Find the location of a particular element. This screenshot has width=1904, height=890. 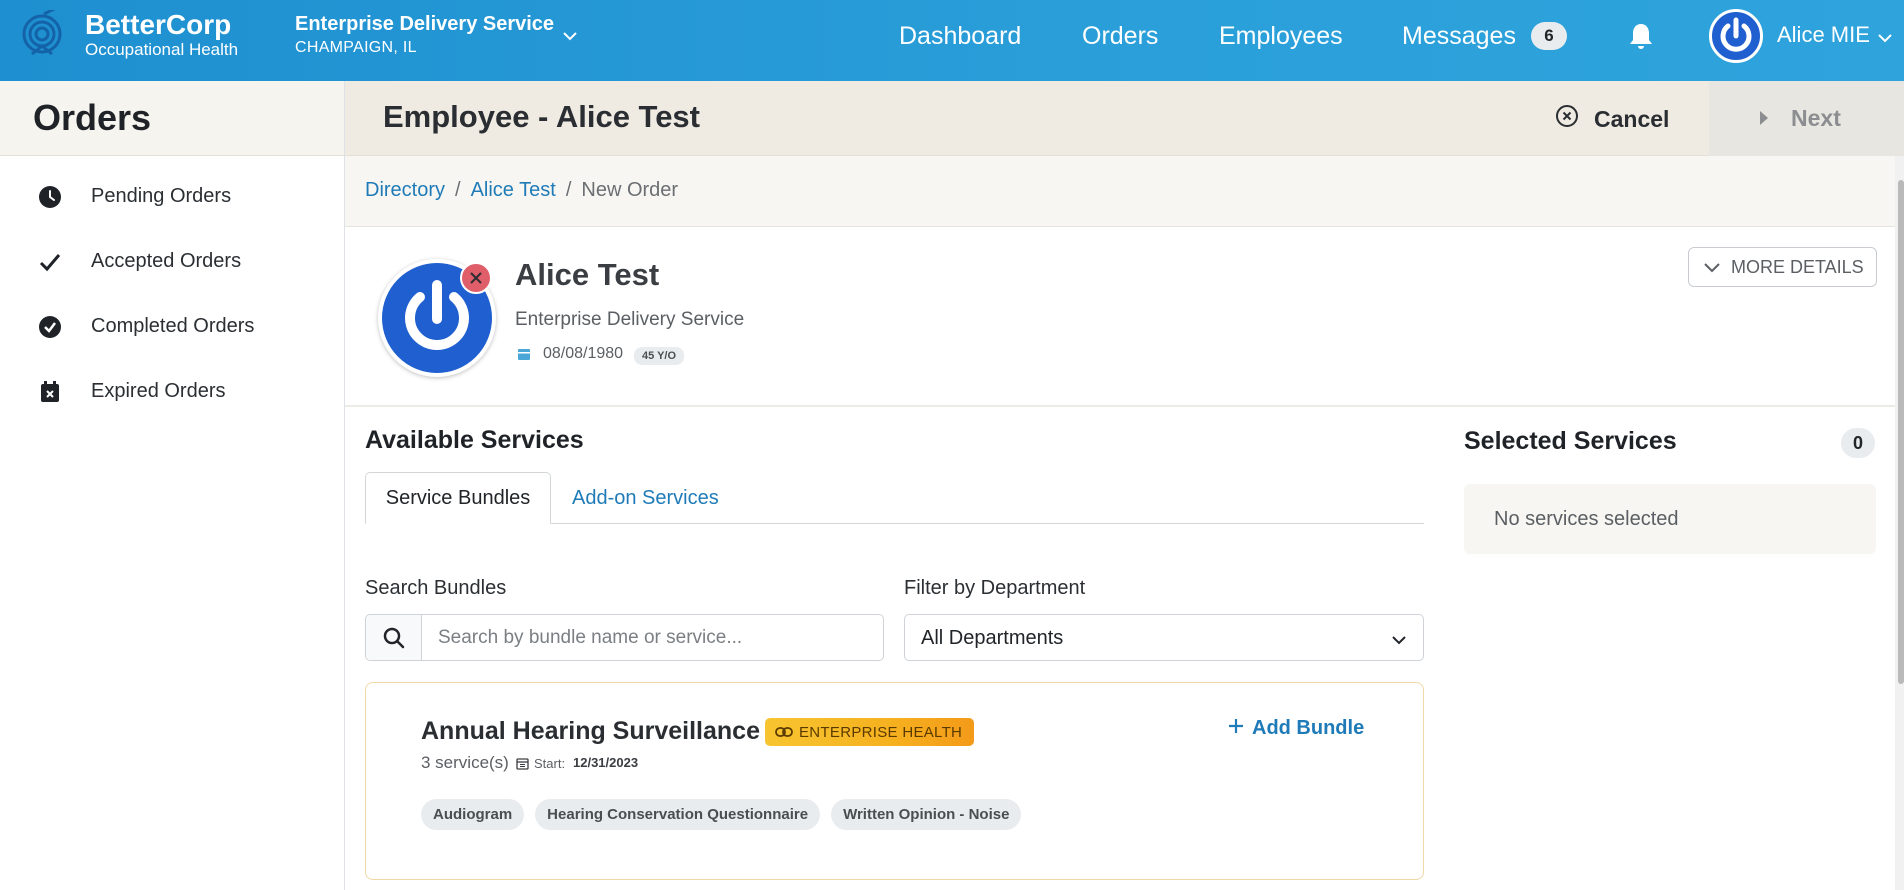

tab-add-on-services: Add-on Services is located at coordinates (645, 498).